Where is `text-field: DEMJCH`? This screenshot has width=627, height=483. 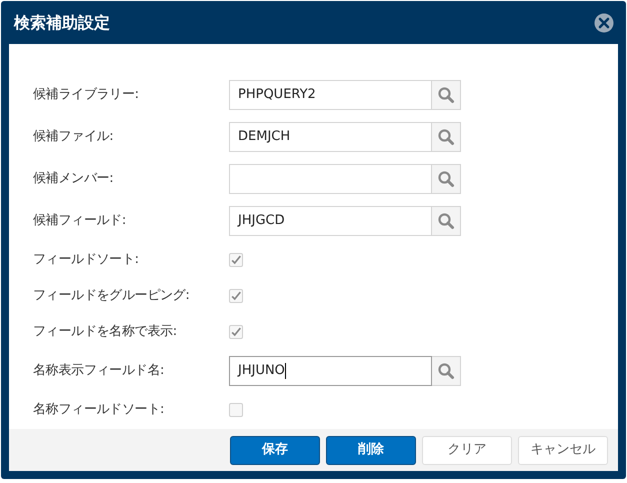 text-field: DEMJCH is located at coordinates (330, 137).